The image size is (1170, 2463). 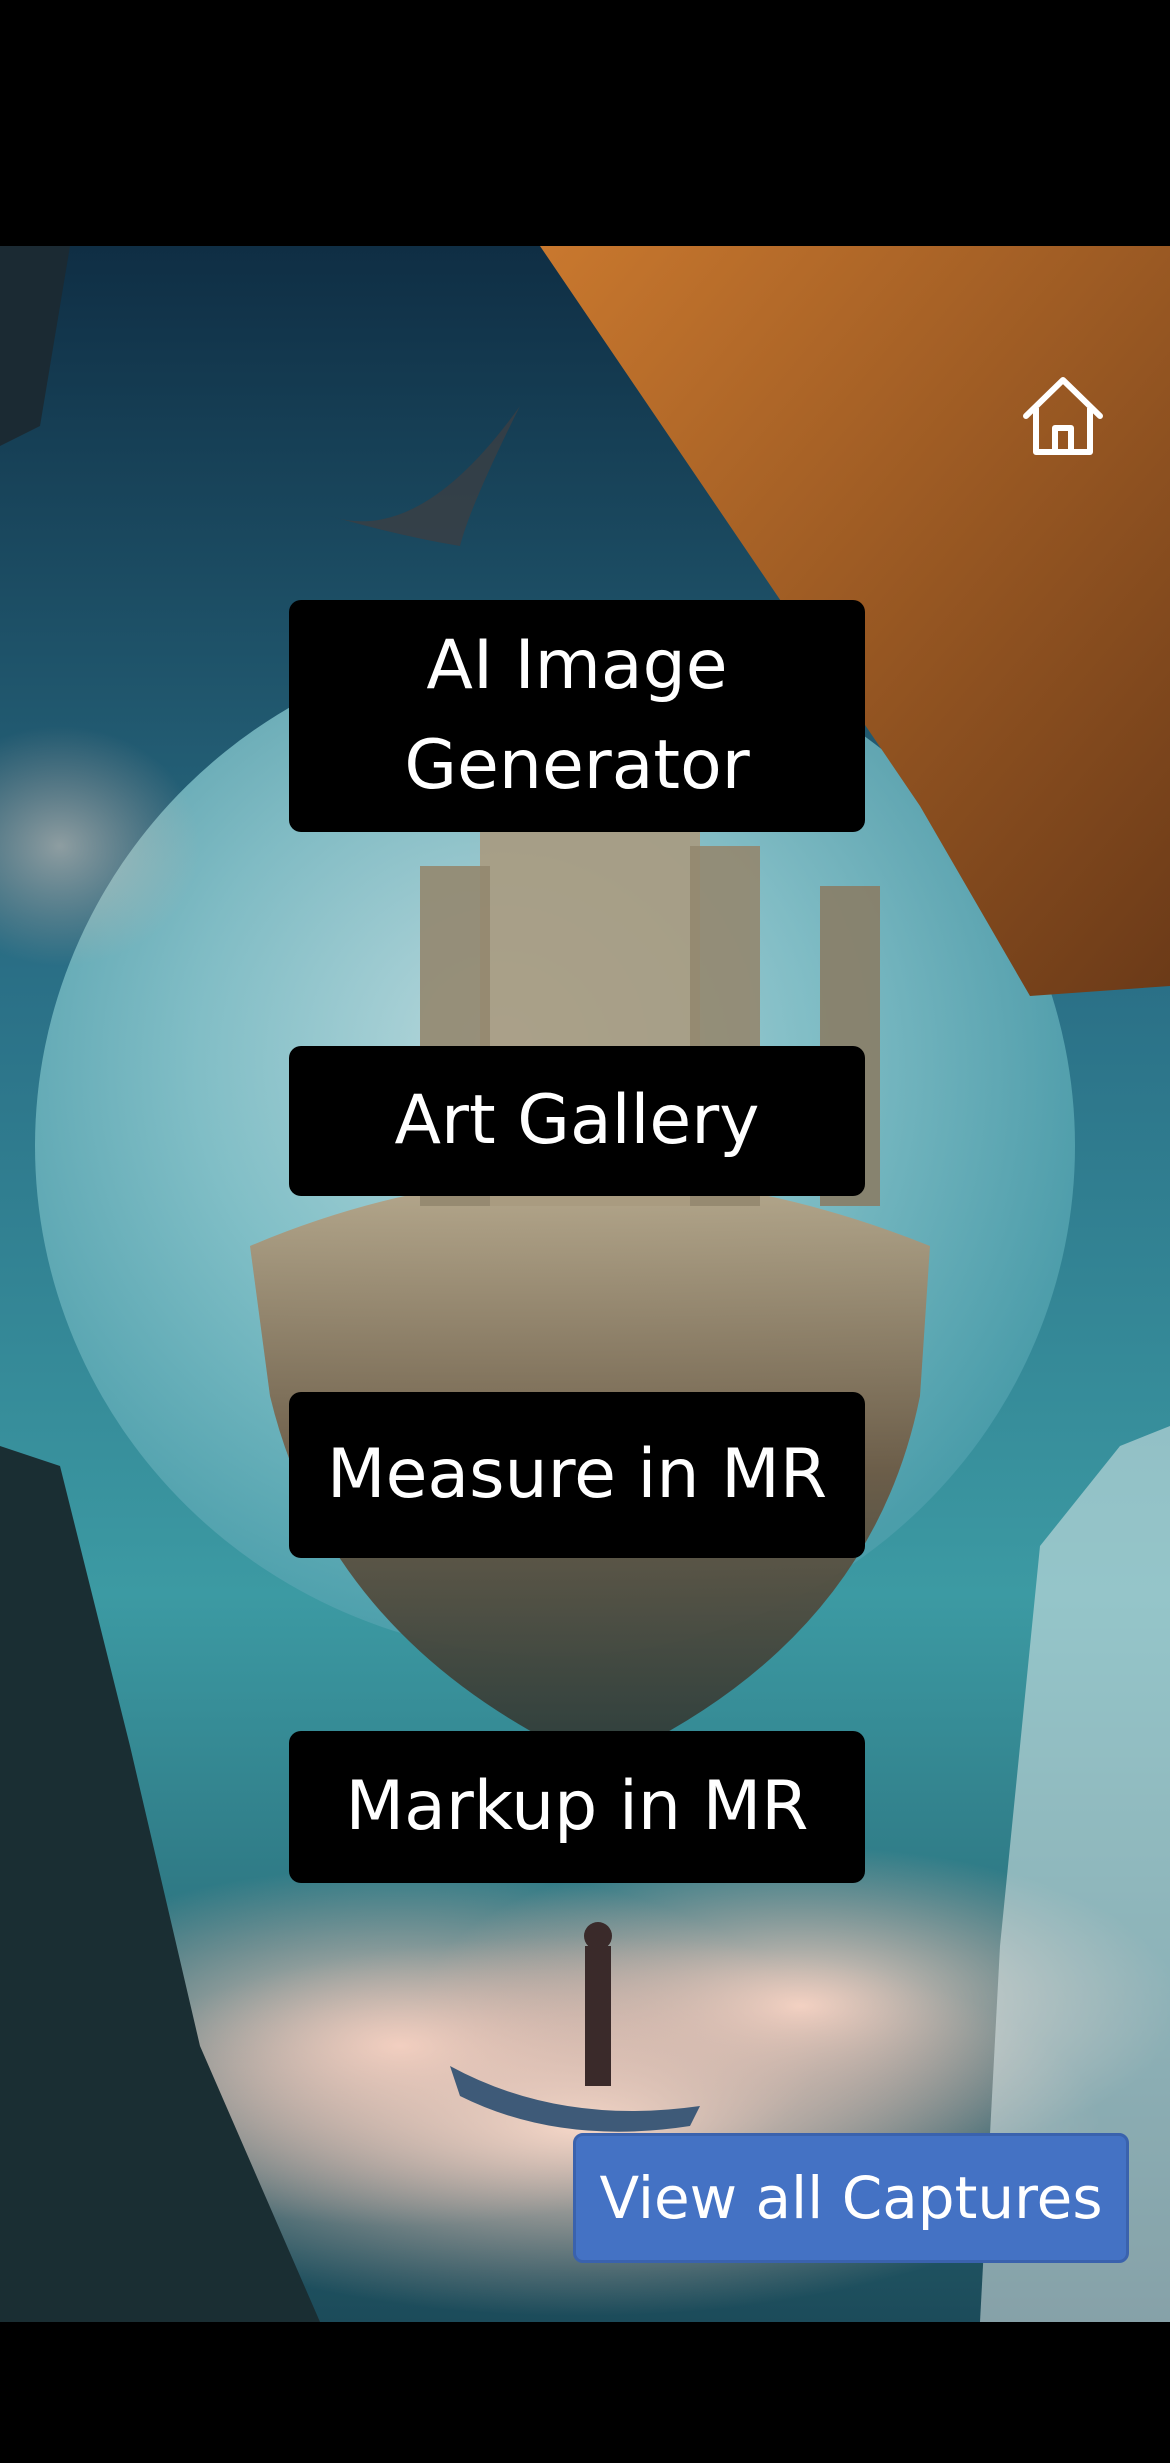 I want to click on navigation-bar-area, so click(x=585, y=2392).